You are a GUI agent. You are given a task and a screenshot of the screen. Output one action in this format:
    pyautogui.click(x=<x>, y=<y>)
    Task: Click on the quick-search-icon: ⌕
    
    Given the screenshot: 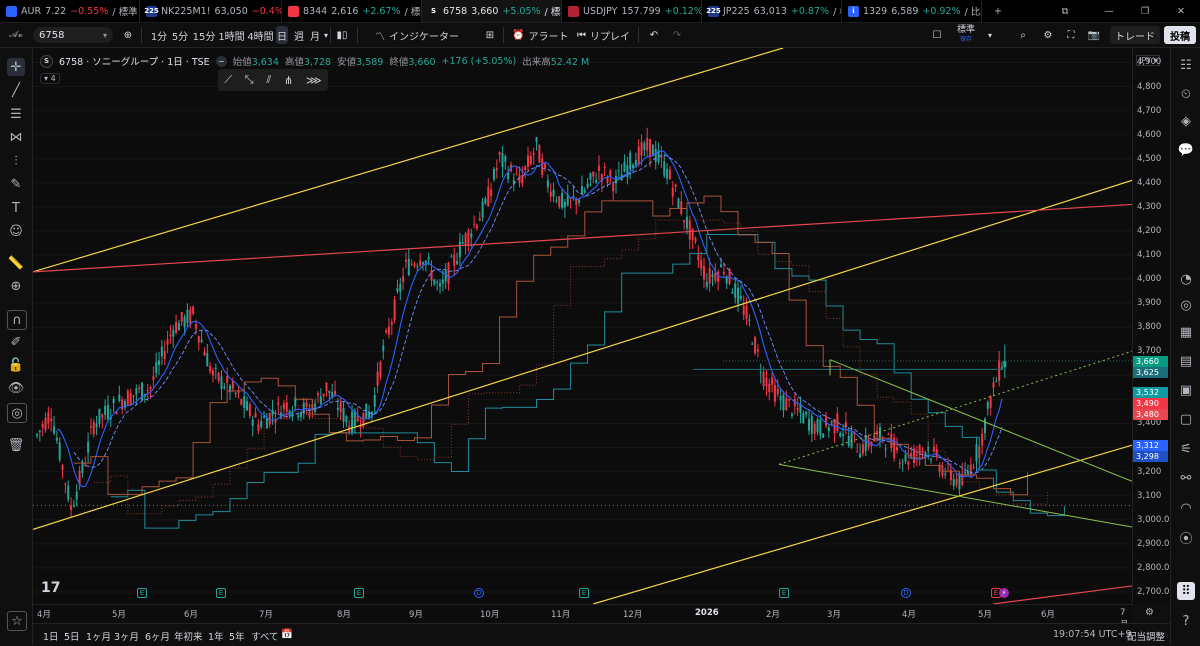 What is the action you would take?
    pyautogui.click(x=1023, y=35)
    